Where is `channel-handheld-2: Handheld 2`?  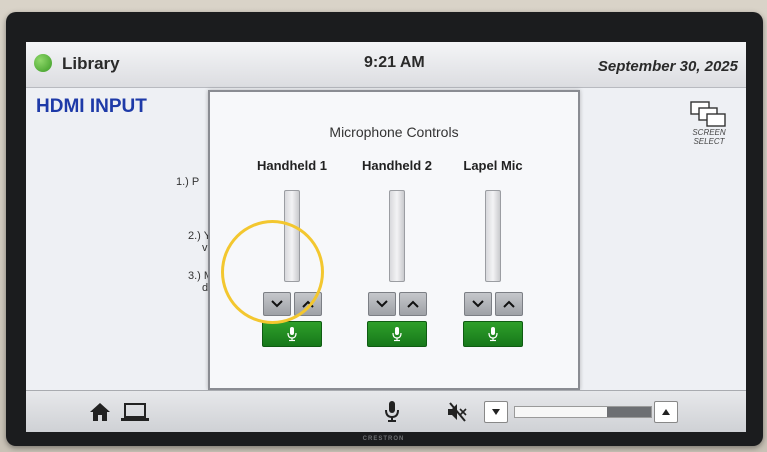
channel-handheld-2: Handheld 2 is located at coordinates (397, 252).